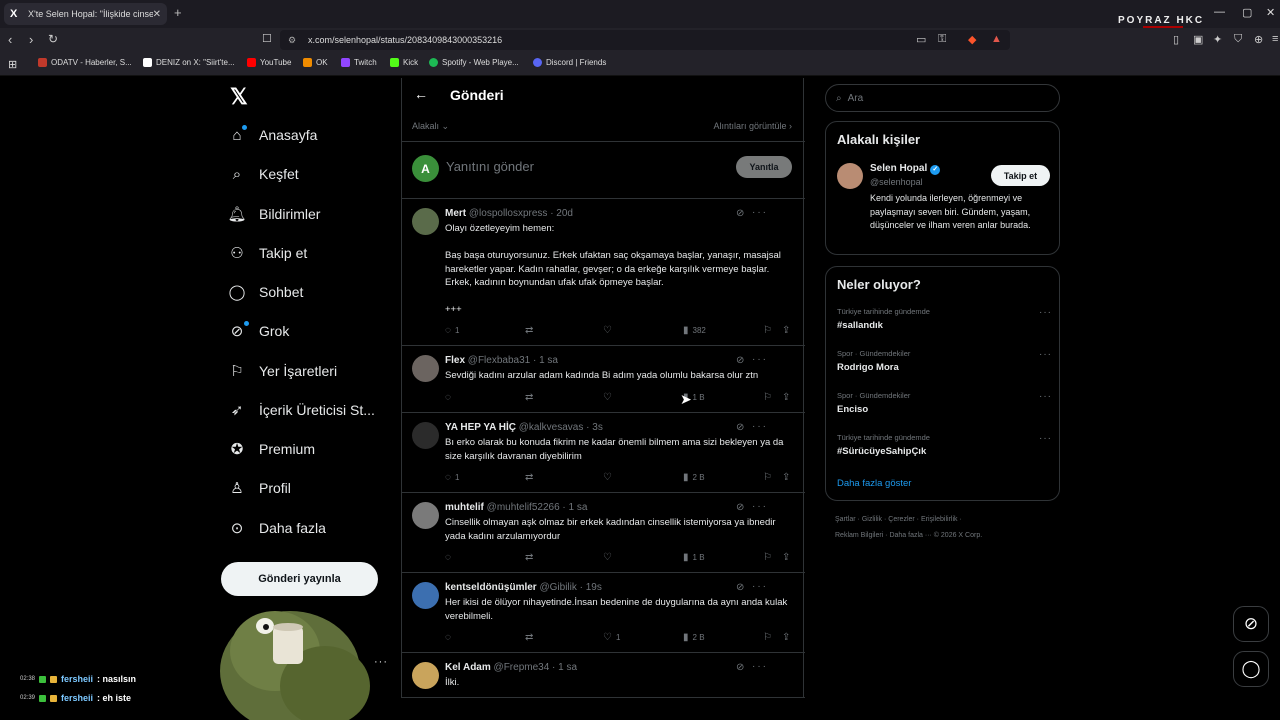 Image resolution: width=1280 pixels, height=720 pixels. Describe the element at coordinates (996, 39) in the screenshot. I see `brave-rewards-icon: ▲` at that location.